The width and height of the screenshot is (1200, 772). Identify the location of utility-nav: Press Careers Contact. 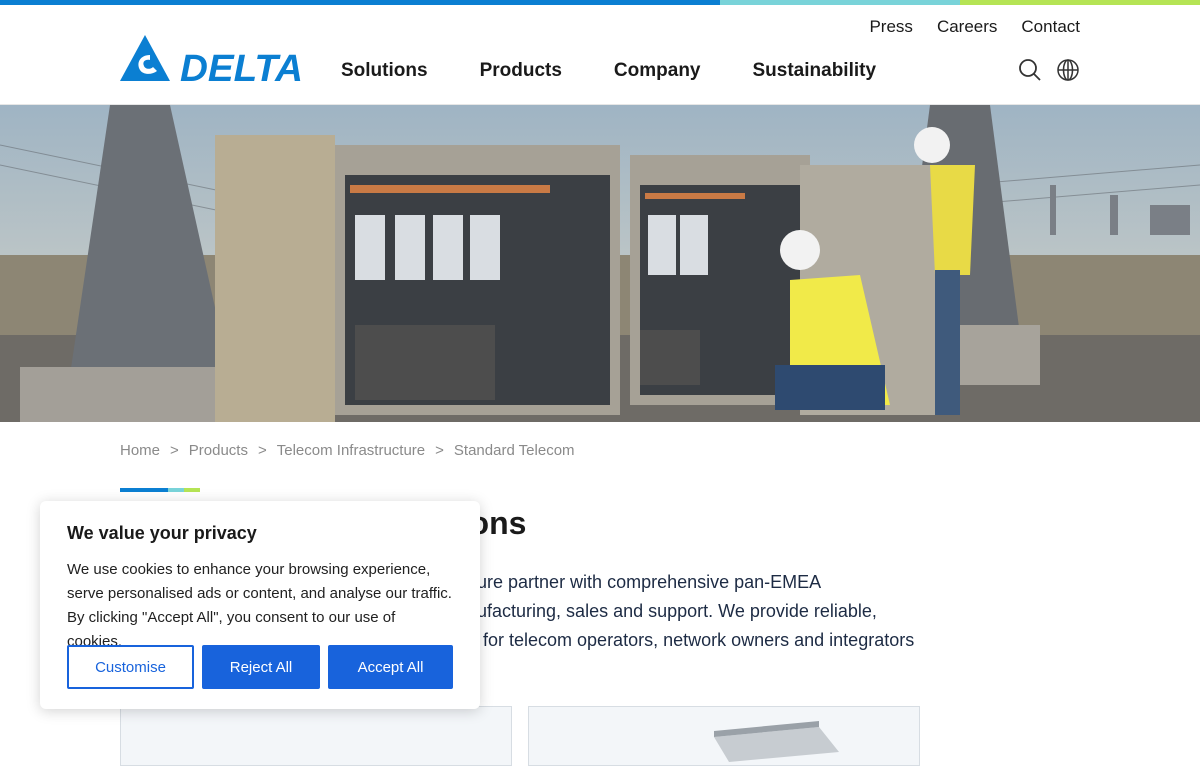
(974, 27).